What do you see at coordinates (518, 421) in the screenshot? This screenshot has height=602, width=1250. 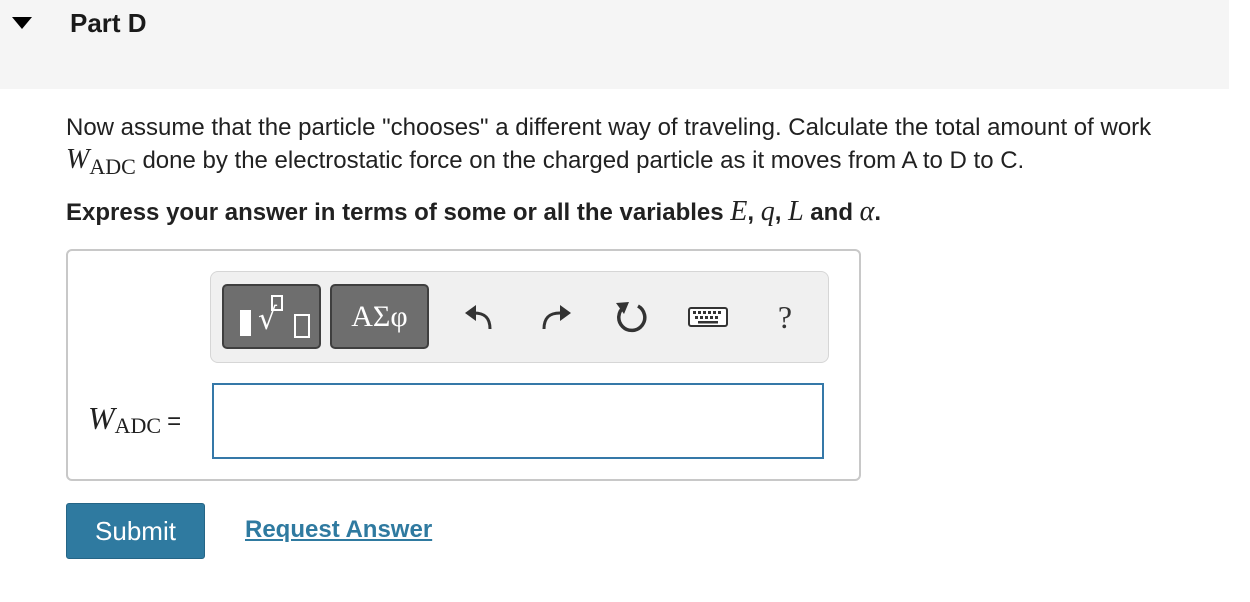 I see `answer-input` at bounding box center [518, 421].